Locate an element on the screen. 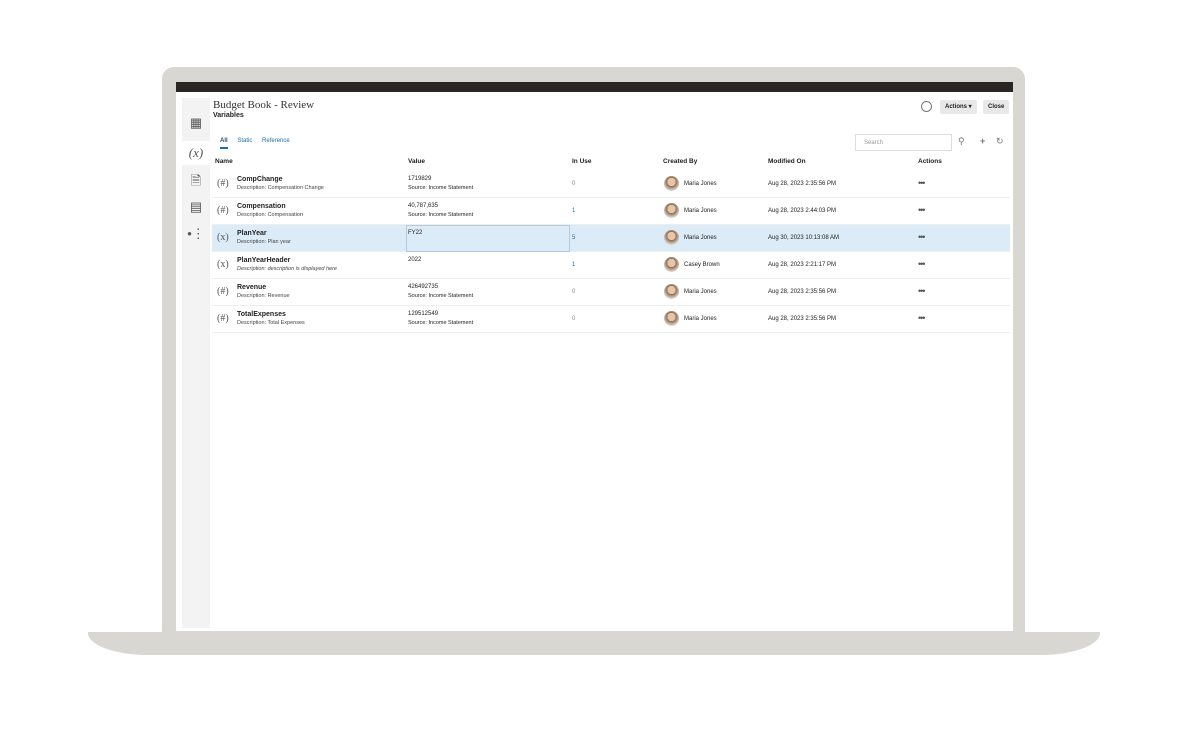 Image resolution: width=1187 pixels, height=742 pixels. grid-icon: ▦ is located at coordinates (196, 123).